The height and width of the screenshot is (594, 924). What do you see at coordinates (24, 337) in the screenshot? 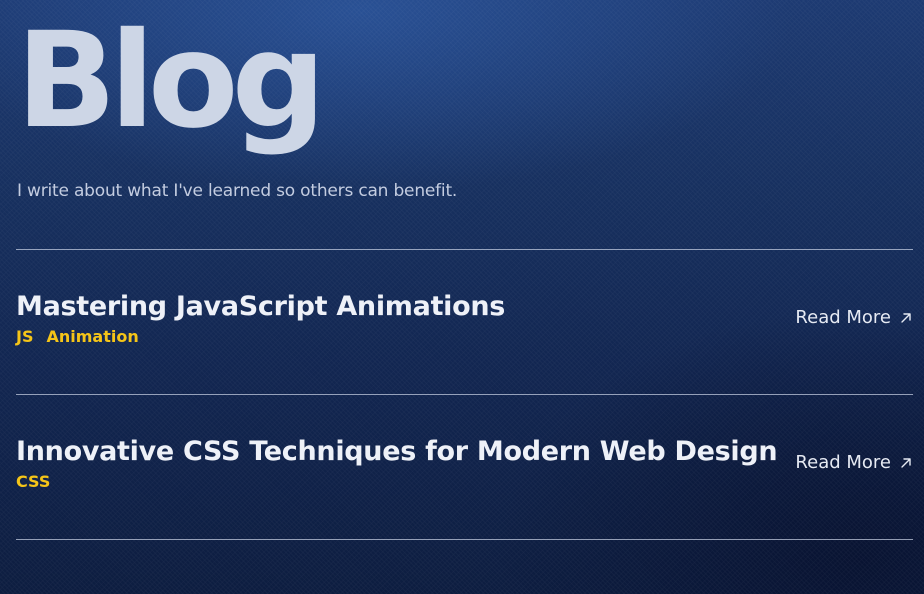
I see `tag-js: JS` at bounding box center [24, 337].